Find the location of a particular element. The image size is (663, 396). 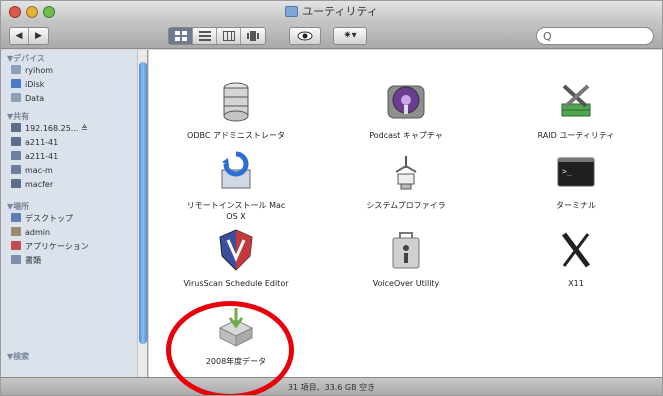

sidebar-item-shared-1: 192.168.25... ≜ is located at coordinates (49, 129).